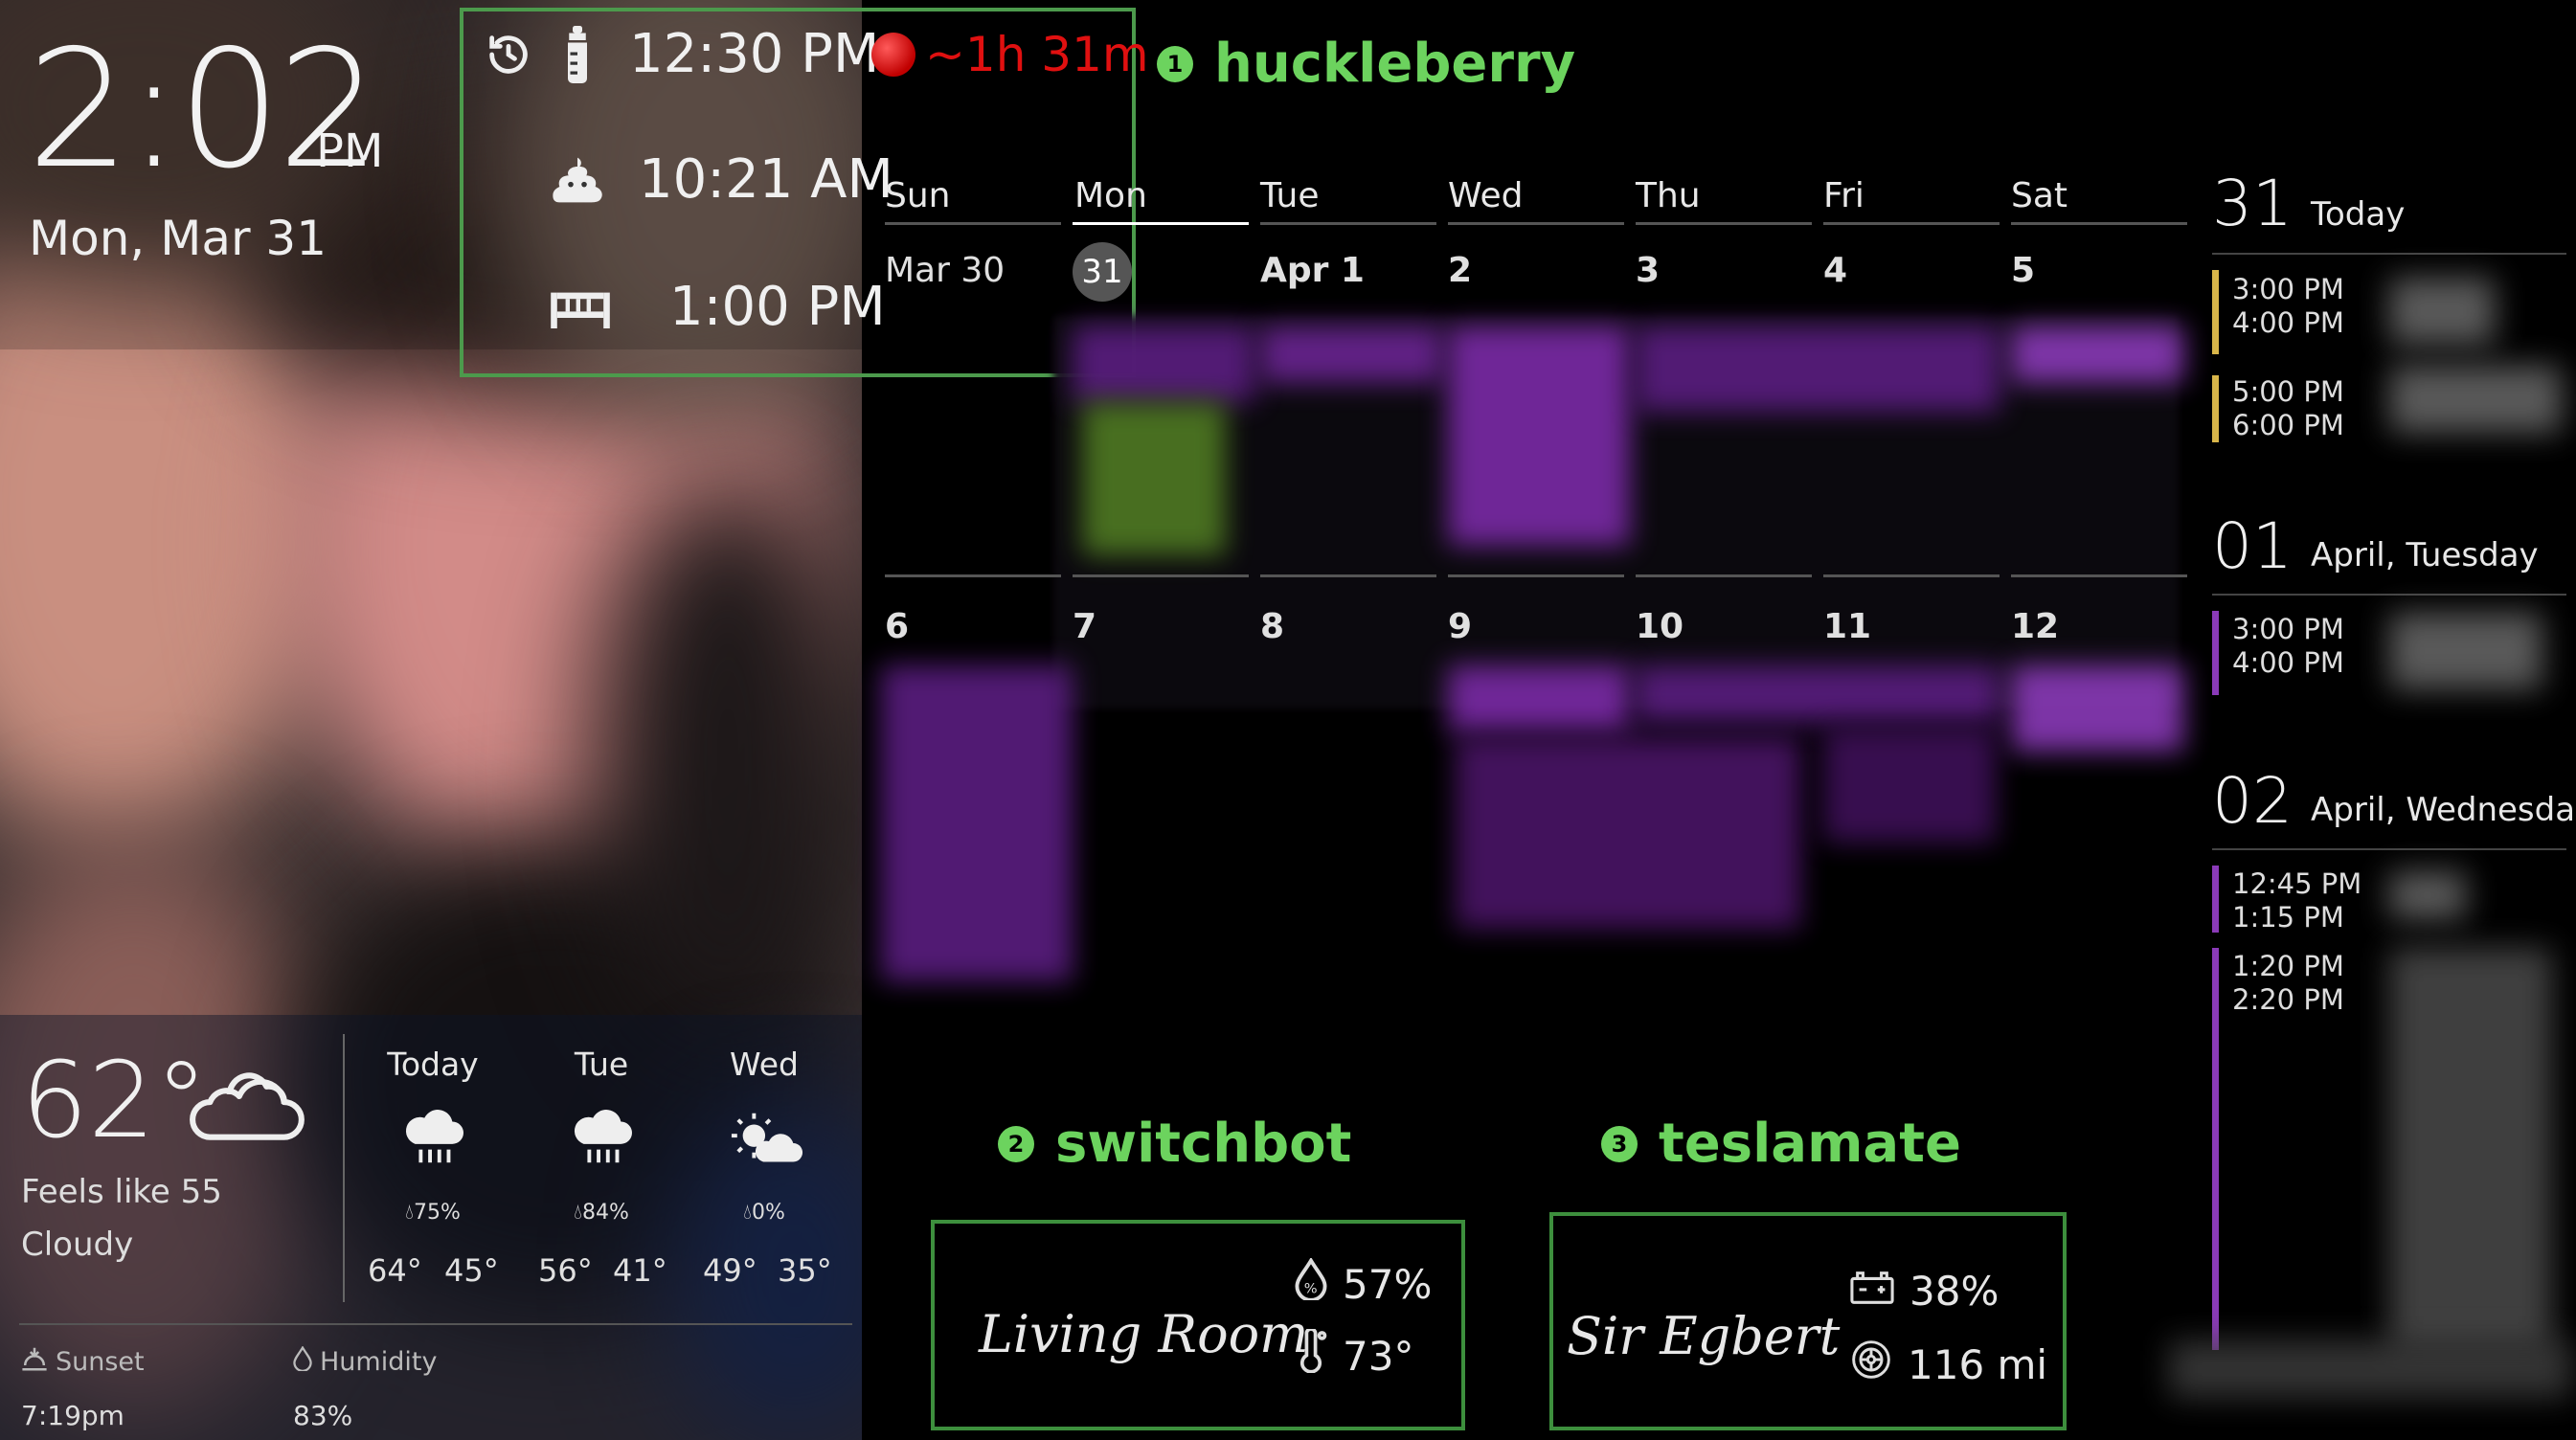  I want to click on humidity-icon, so click(302, 1362).